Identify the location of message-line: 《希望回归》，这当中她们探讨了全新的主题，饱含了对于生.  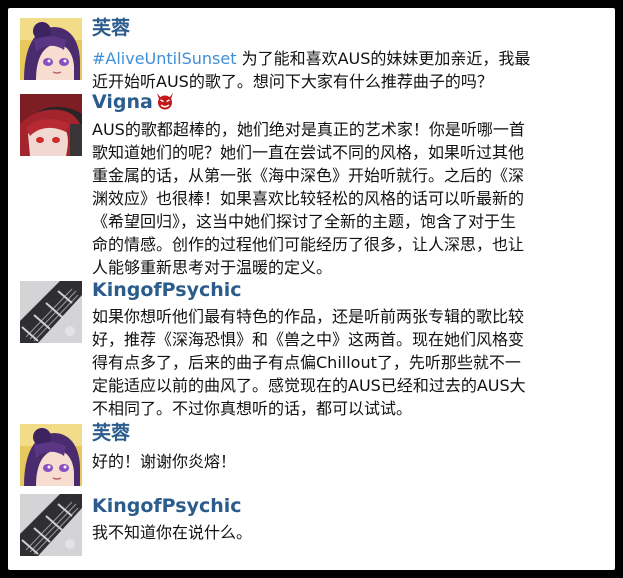
(304, 221).